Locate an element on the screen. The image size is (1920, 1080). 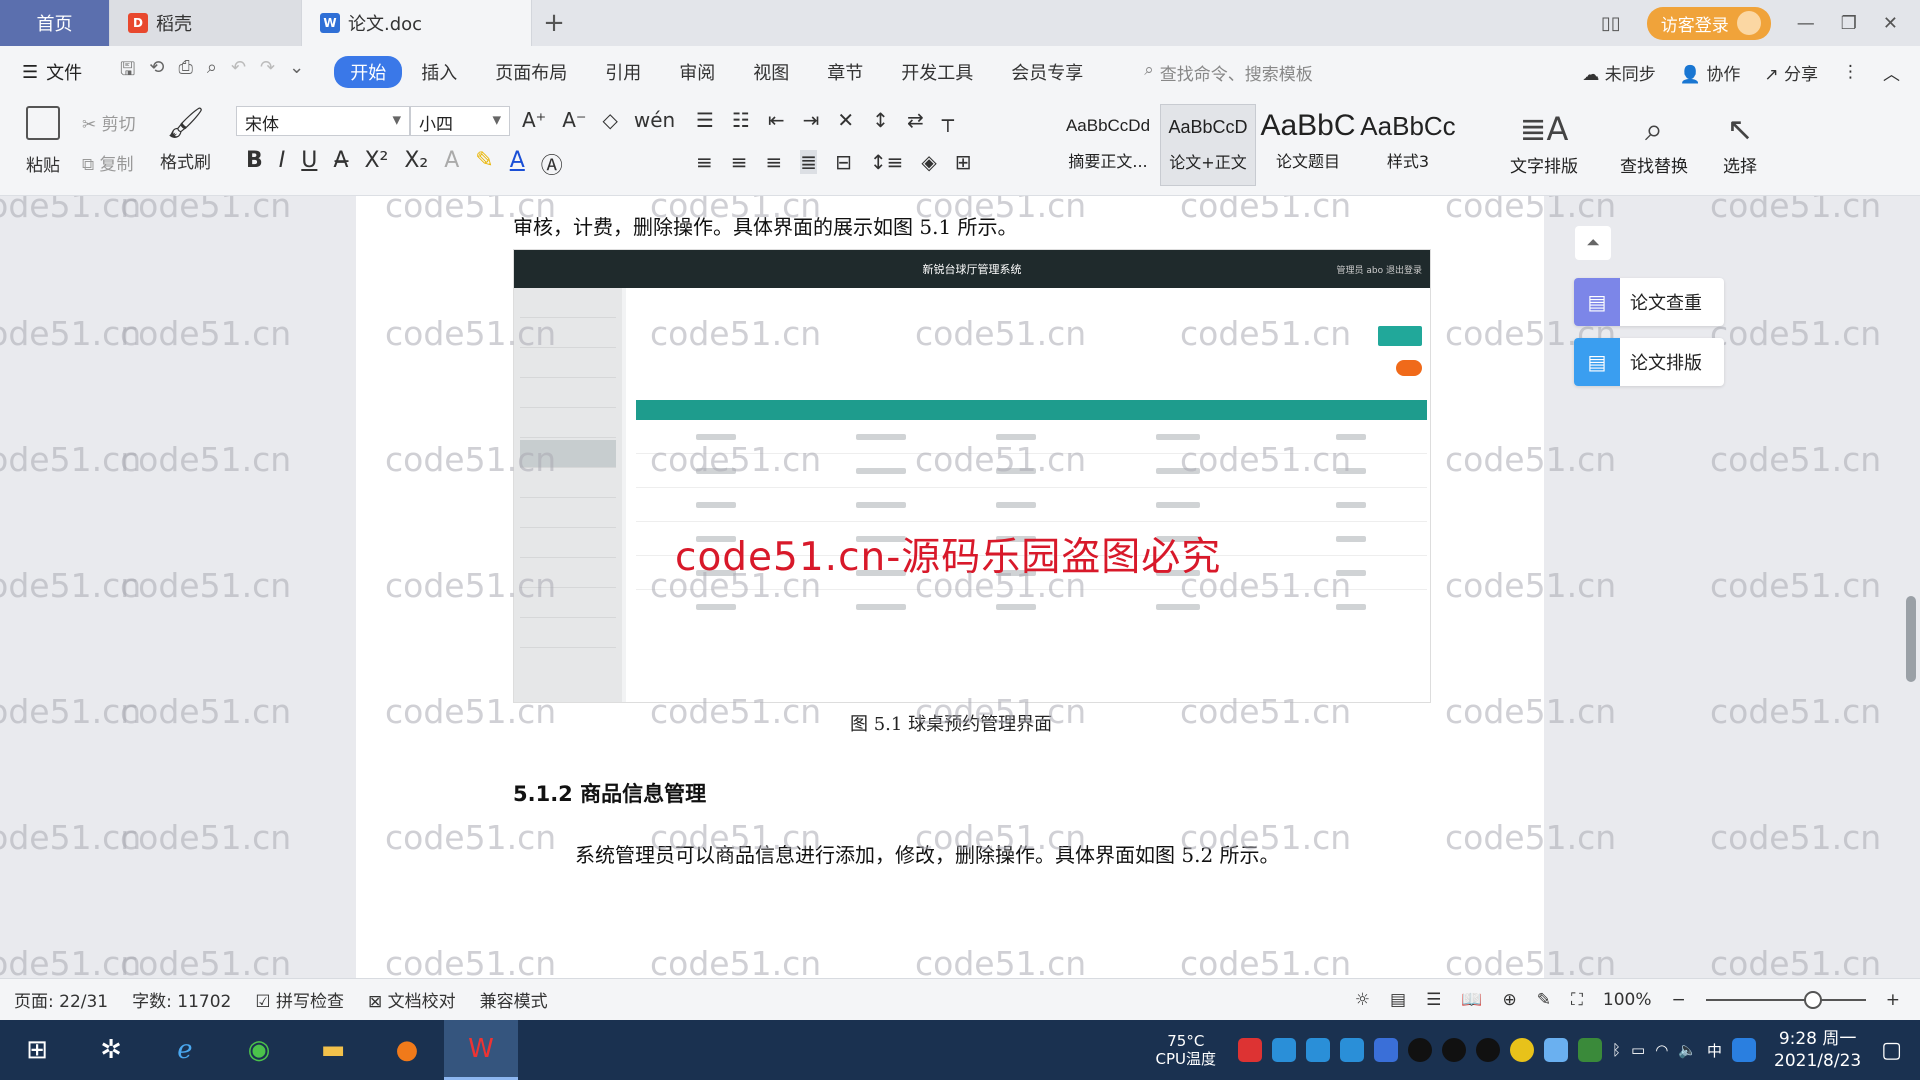
zoom-slider is located at coordinates (1785, 1000).